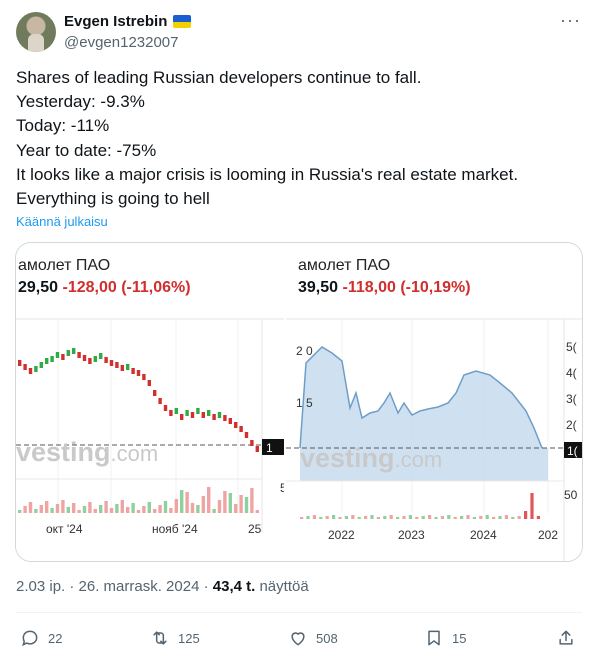 This screenshot has width=598, height=662. I want to click on tweet-timestamp: 2.03 ip. · 26. marrask. 2024 ·, so click(112, 586).